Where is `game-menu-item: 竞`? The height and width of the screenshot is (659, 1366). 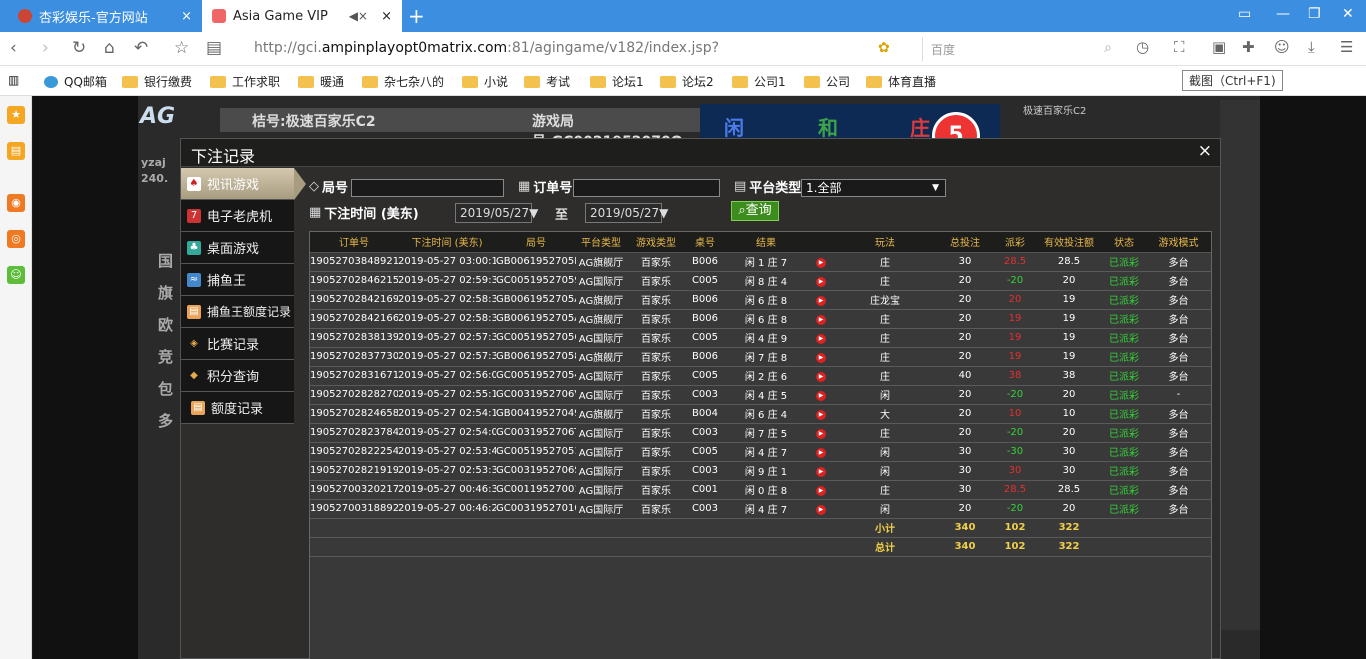
game-menu-item: 竞 is located at coordinates (165, 356).